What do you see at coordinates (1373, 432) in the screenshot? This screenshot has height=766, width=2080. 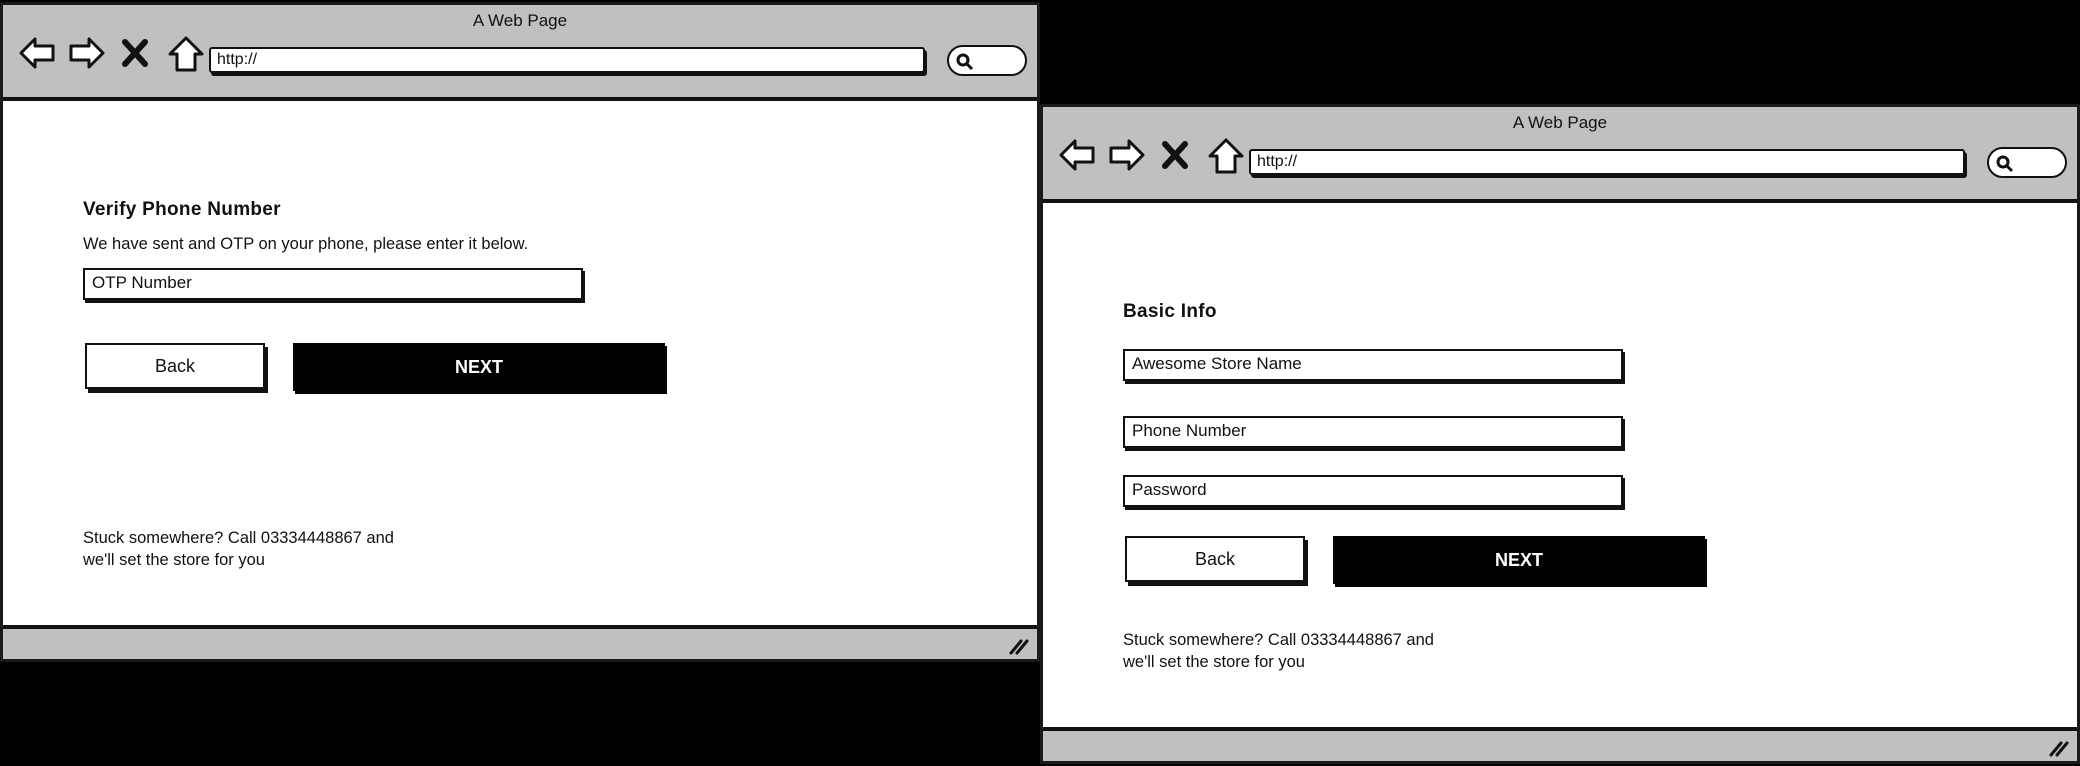 I see `phone-number-input: Phone Number` at bounding box center [1373, 432].